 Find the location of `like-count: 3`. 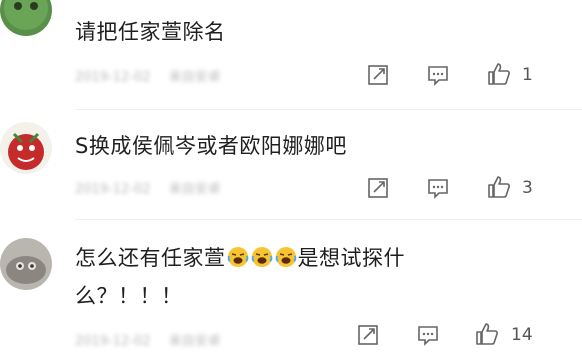

like-count: 3 is located at coordinates (527, 188).